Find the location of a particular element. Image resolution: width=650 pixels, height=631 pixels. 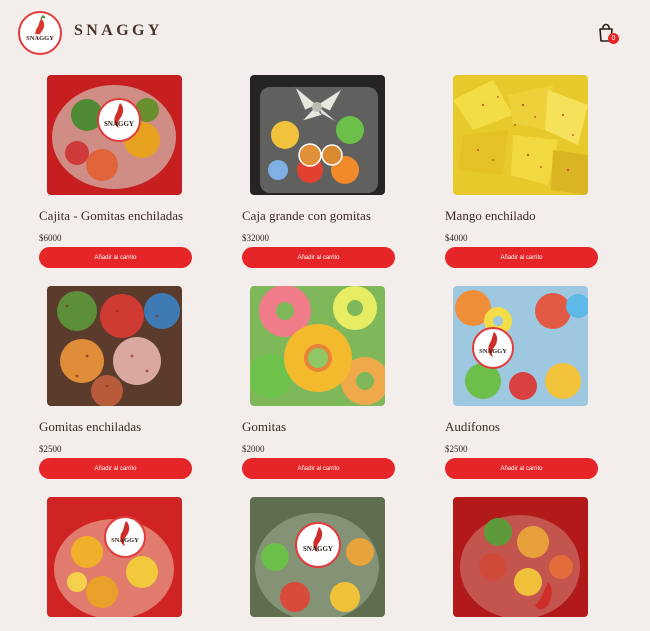

product-price: $4000 is located at coordinates (456, 238).